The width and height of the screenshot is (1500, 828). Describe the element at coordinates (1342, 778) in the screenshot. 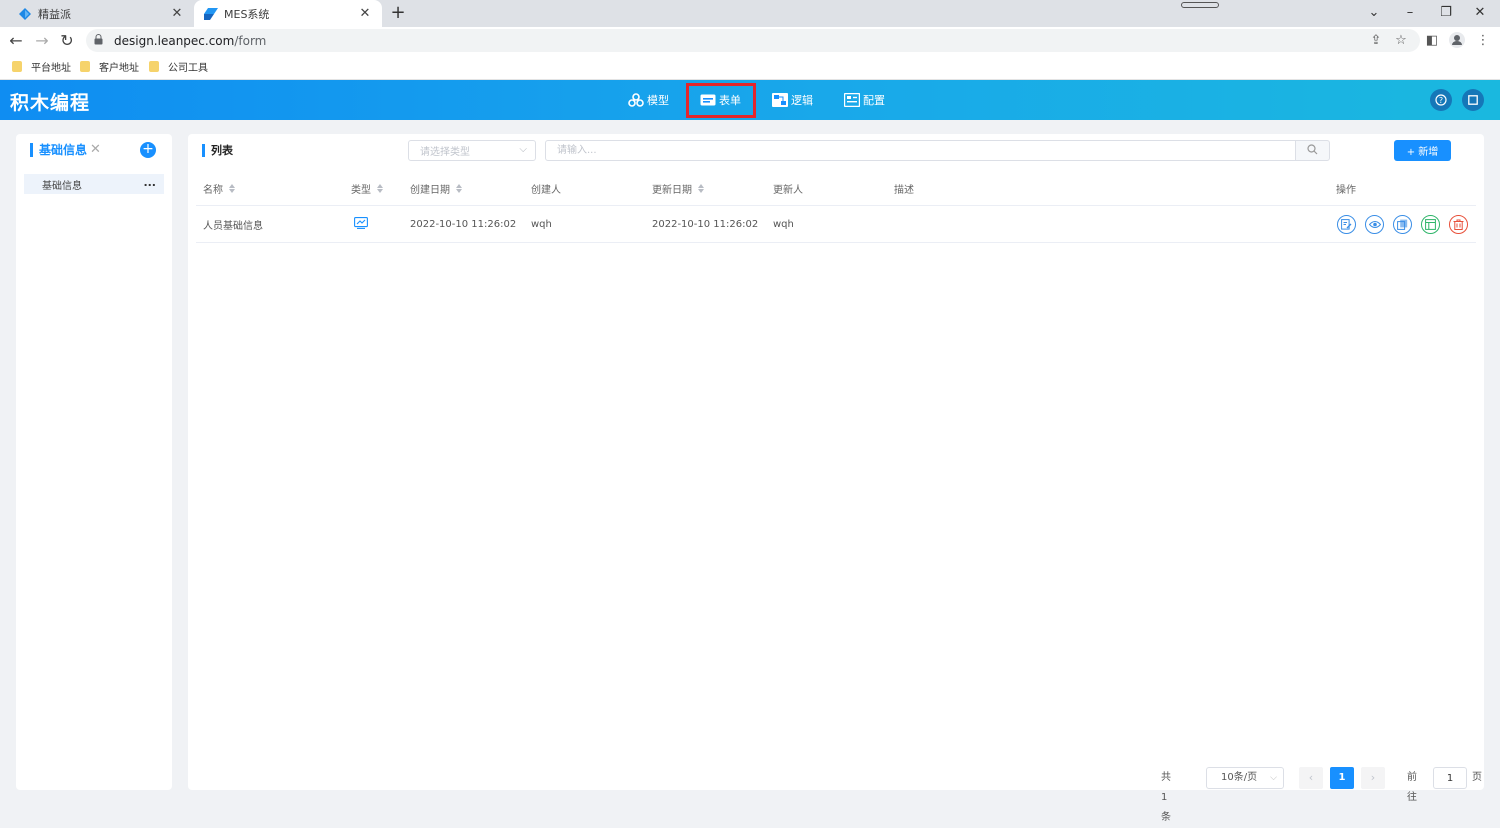

I see `current-page-button: 1` at that location.